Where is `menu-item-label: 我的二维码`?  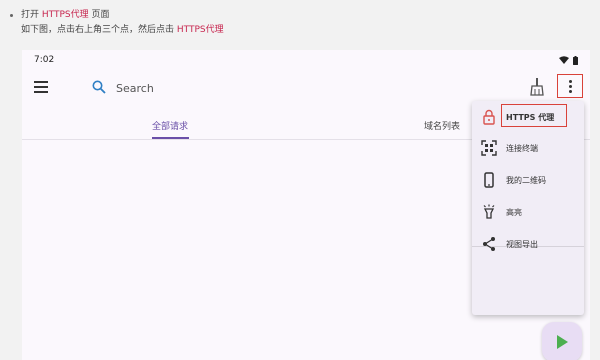 menu-item-label: 我的二维码 is located at coordinates (526, 180).